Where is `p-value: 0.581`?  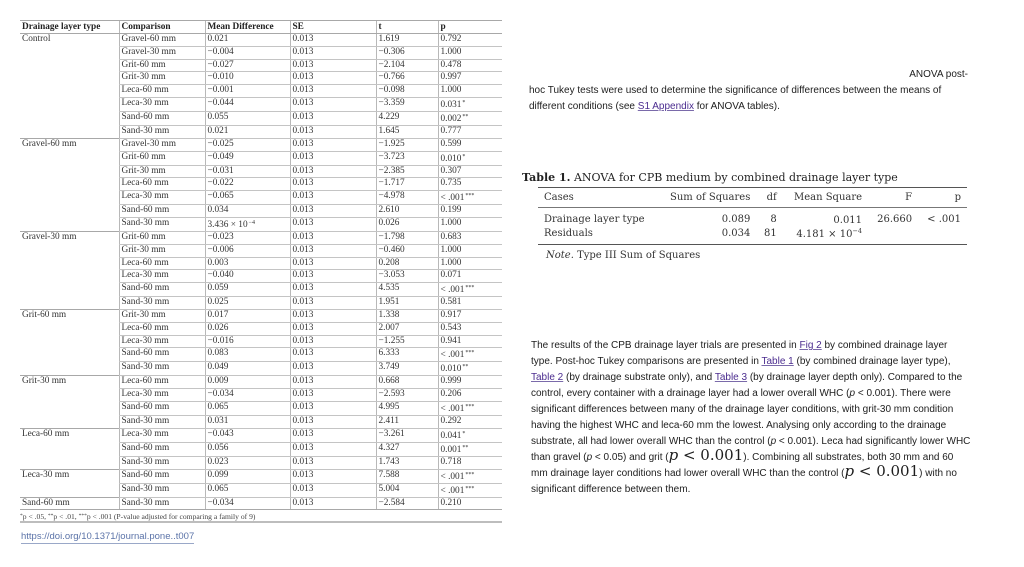
p-value: 0.581 is located at coordinates (451, 302).